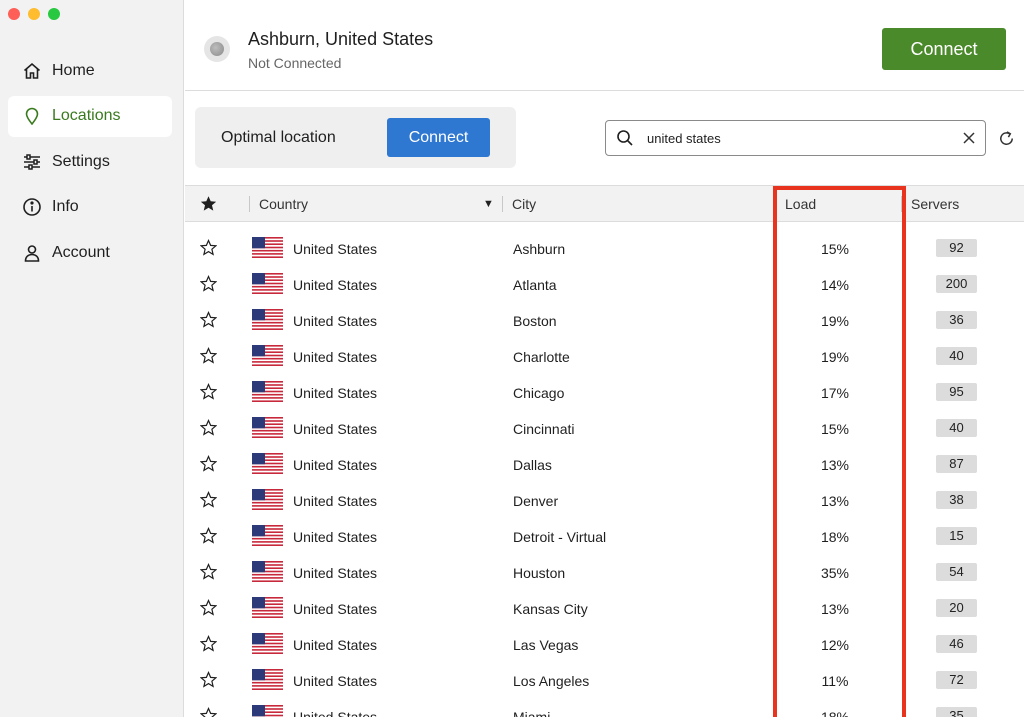 The width and height of the screenshot is (1024, 717). I want to click on sidebar-item-settings: Settings, so click(90, 161).